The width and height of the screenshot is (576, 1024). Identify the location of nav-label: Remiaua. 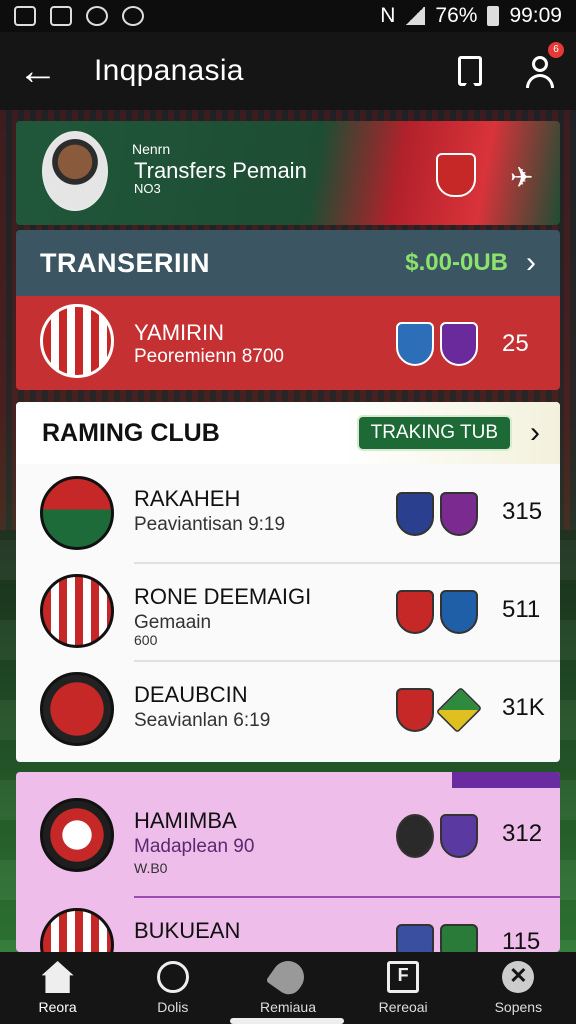
(287, 1007).